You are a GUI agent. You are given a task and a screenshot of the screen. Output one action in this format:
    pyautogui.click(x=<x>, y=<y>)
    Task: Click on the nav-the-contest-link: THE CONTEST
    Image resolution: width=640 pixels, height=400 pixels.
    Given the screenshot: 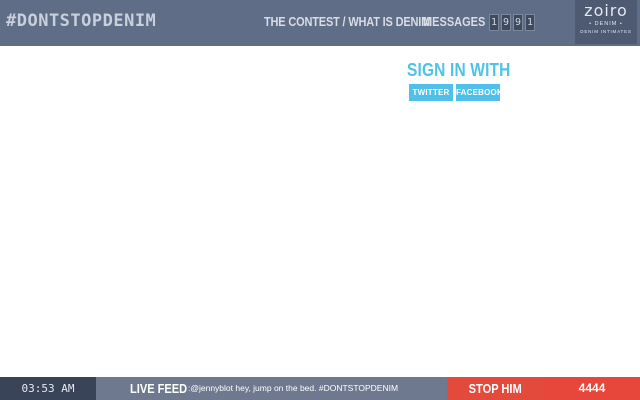 What is the action you would take?
    pyautogui.click(x=302, y=22)
    